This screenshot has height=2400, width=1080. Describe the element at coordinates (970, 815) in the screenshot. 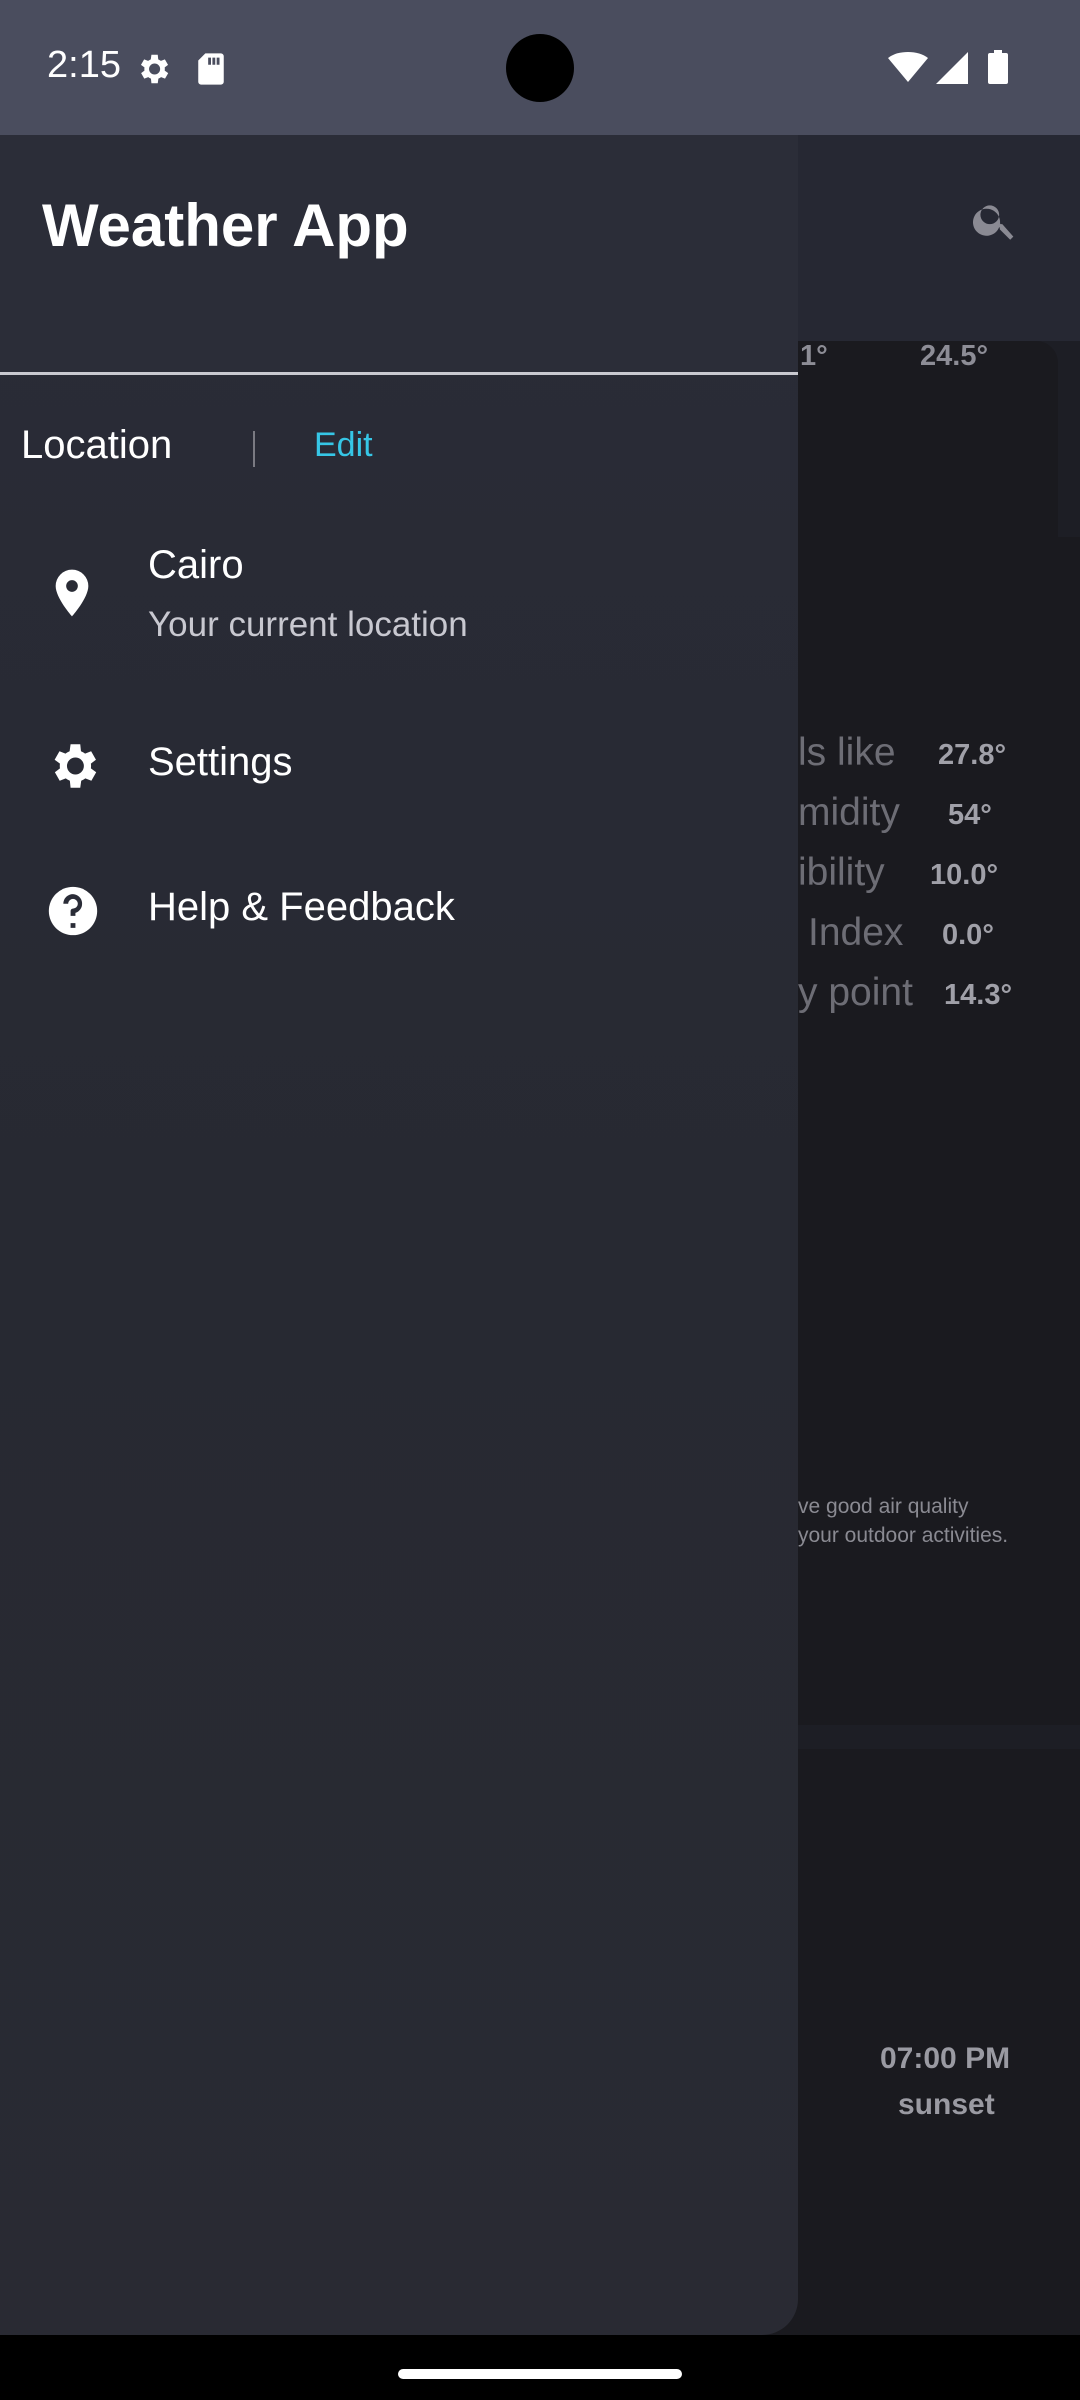

I see `detail-value: 54°` at that location.